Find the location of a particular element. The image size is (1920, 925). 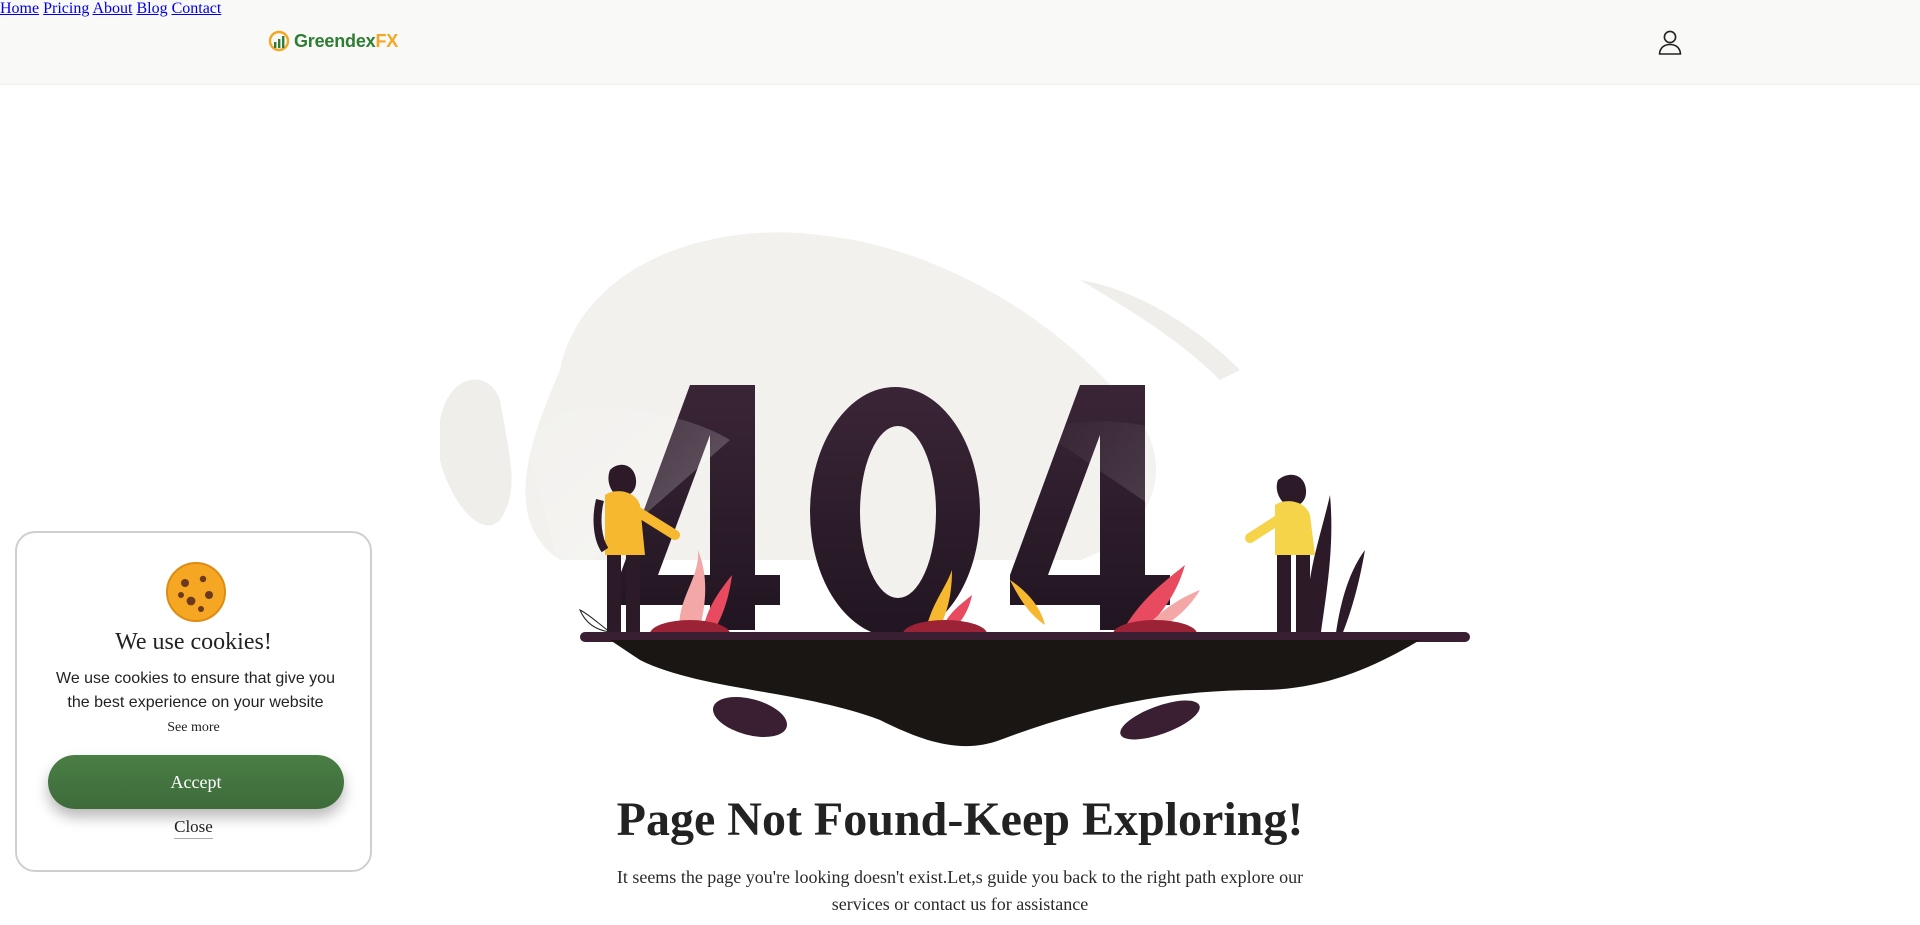

user-icon is located at coordinates (1670, 42).